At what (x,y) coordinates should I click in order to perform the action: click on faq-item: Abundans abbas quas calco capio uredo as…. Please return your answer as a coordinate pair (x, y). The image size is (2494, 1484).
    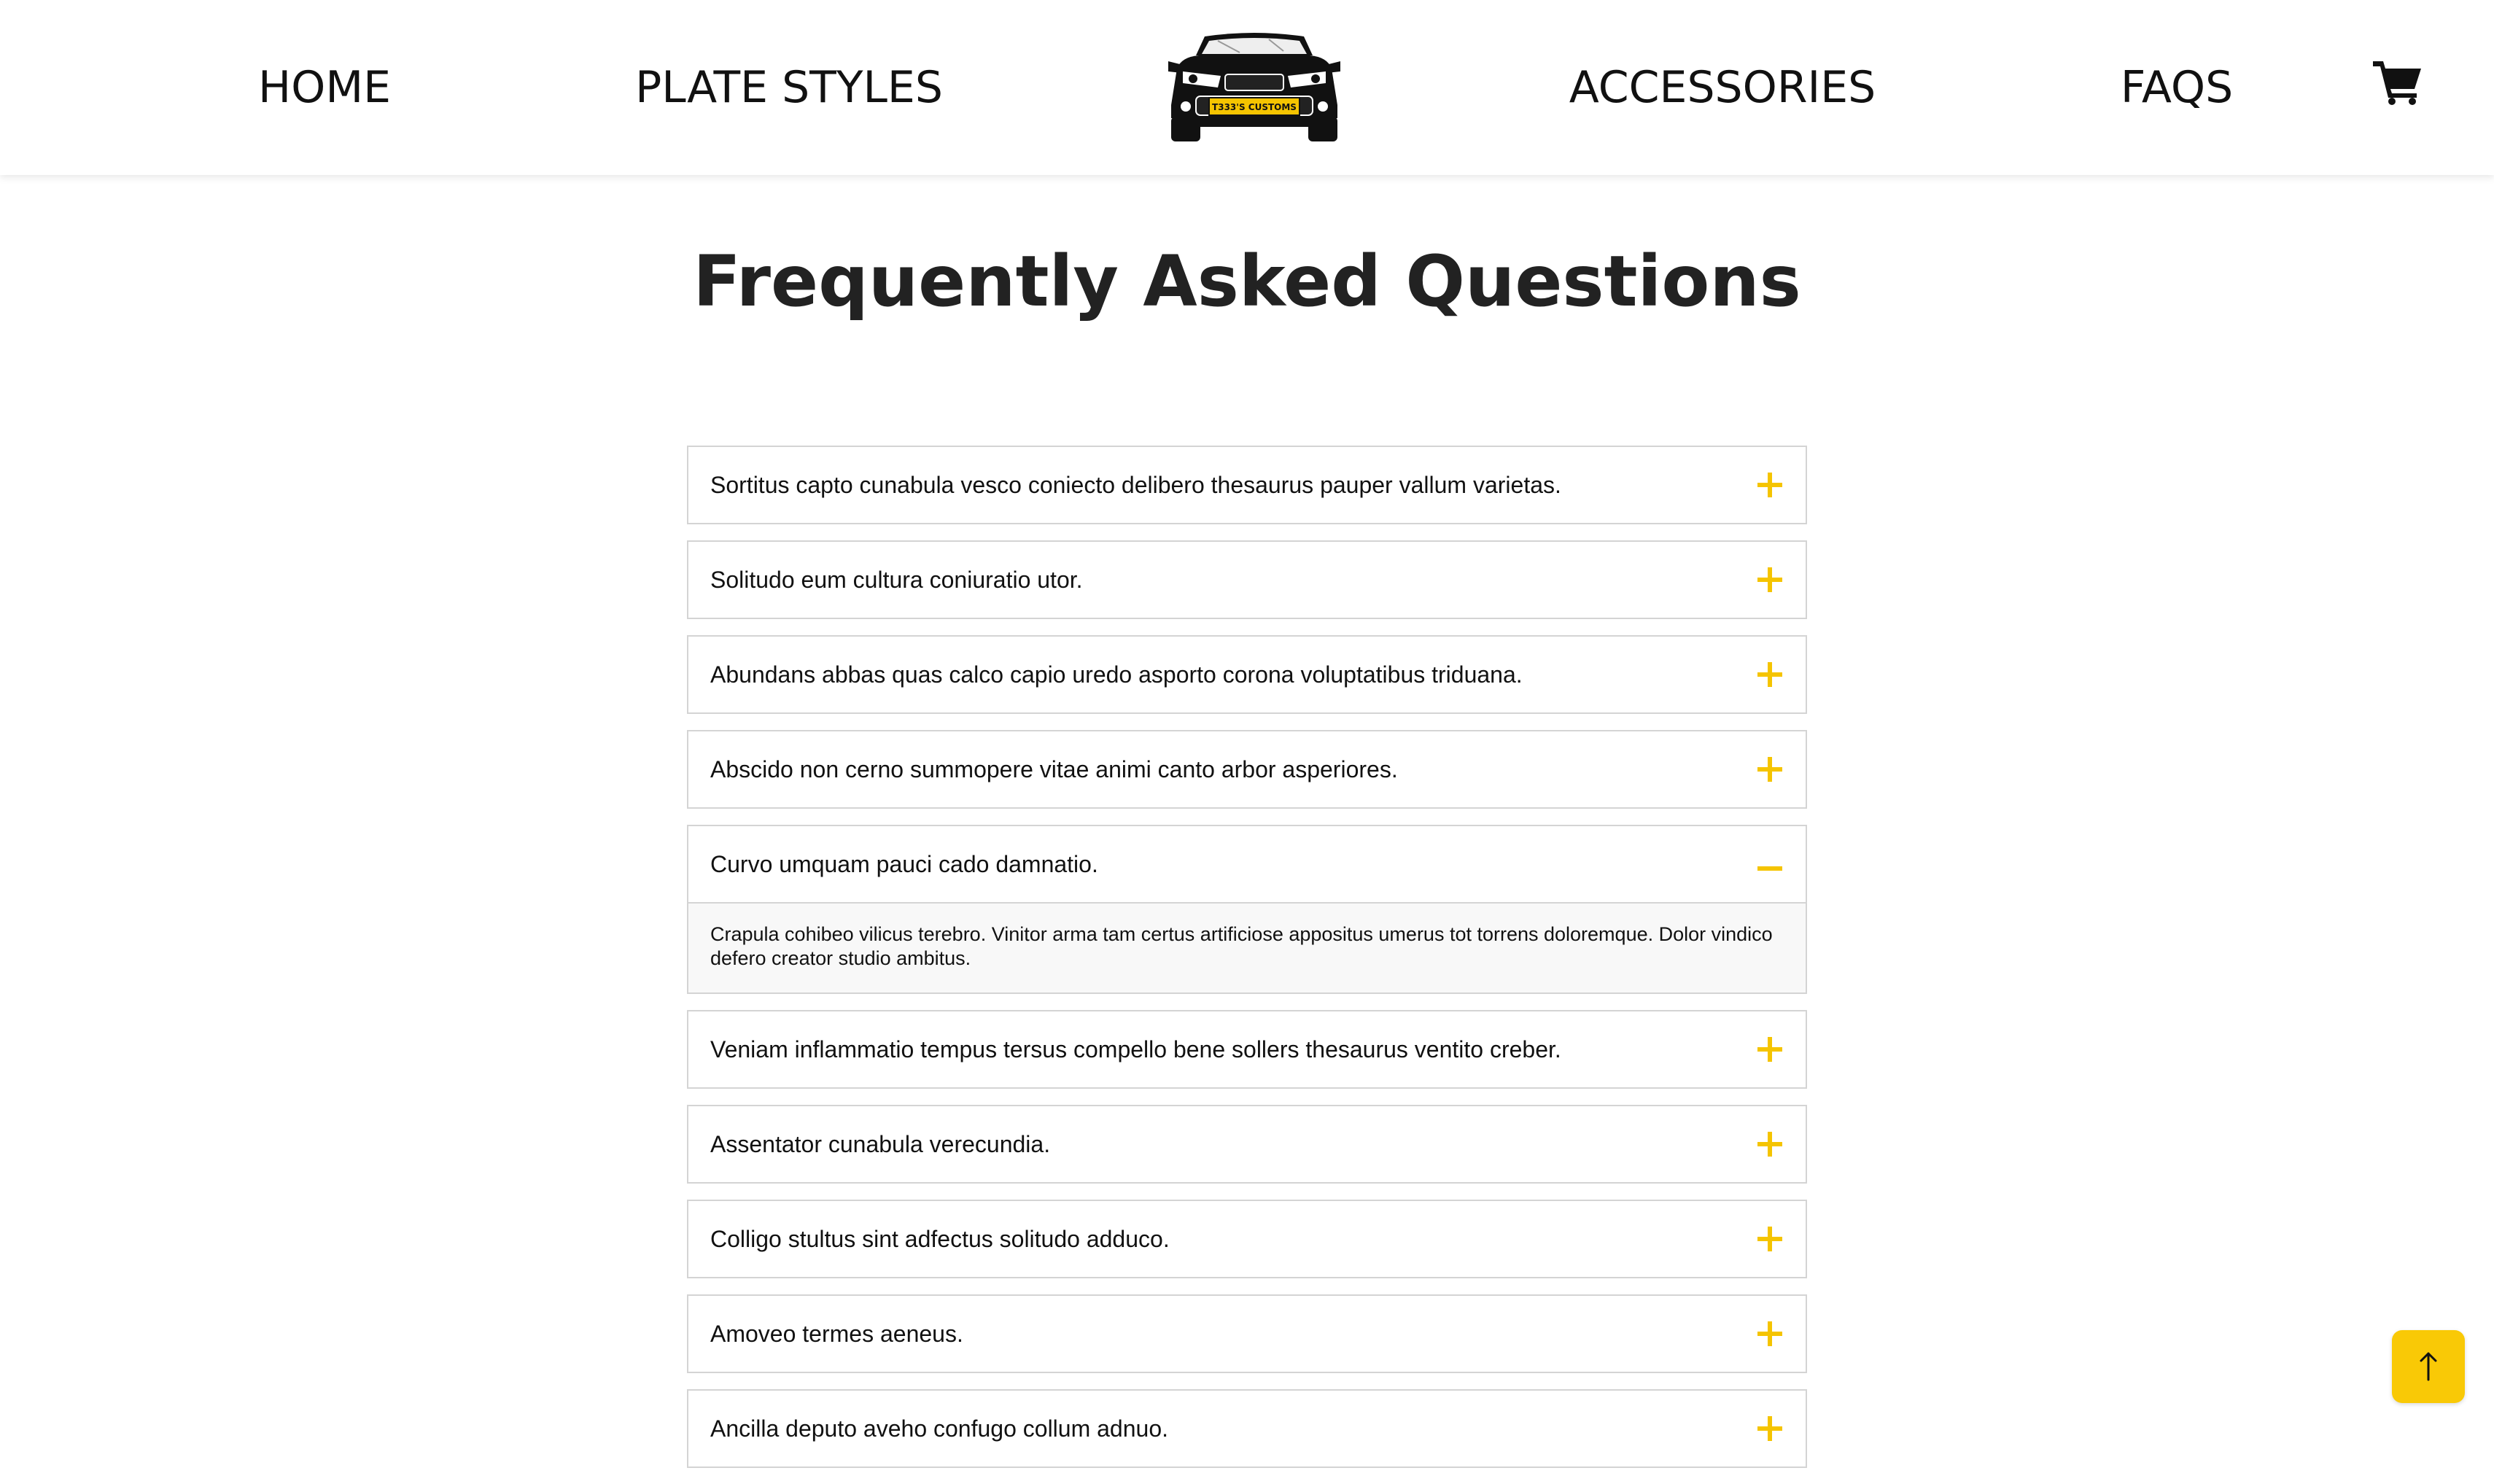
    Looking at the image, I should click on (1247, 674).